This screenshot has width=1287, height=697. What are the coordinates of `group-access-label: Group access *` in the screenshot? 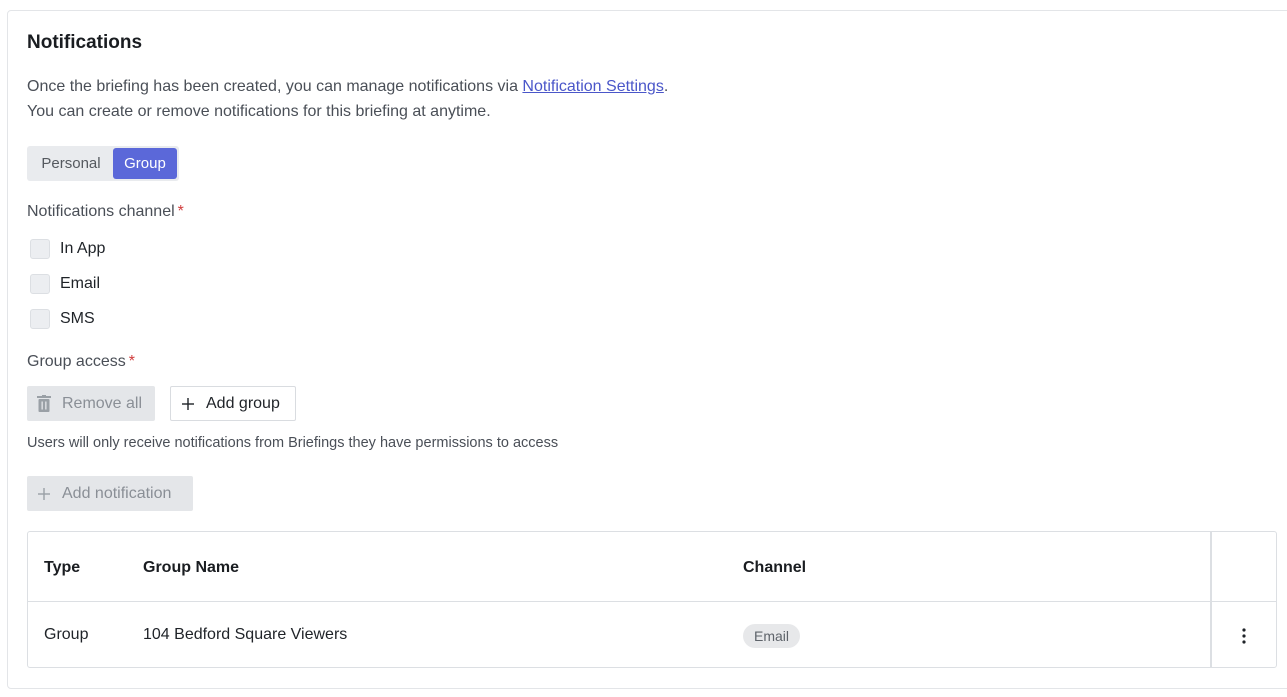 It's located at (81, 362).